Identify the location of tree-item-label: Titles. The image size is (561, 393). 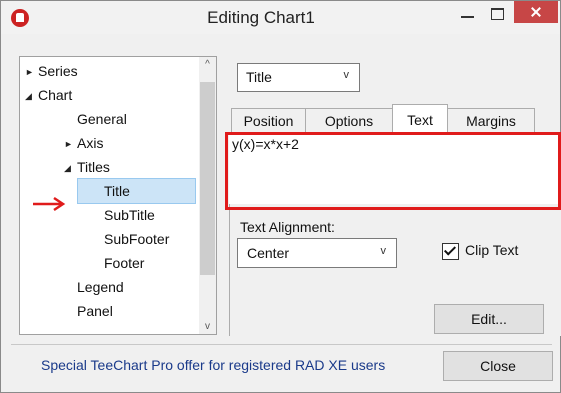
(93, 167).